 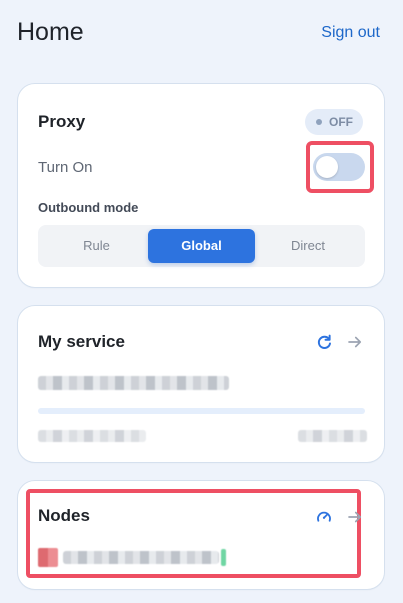 I want to click on nodes-title: Nodes, so click(x=64, y=515).